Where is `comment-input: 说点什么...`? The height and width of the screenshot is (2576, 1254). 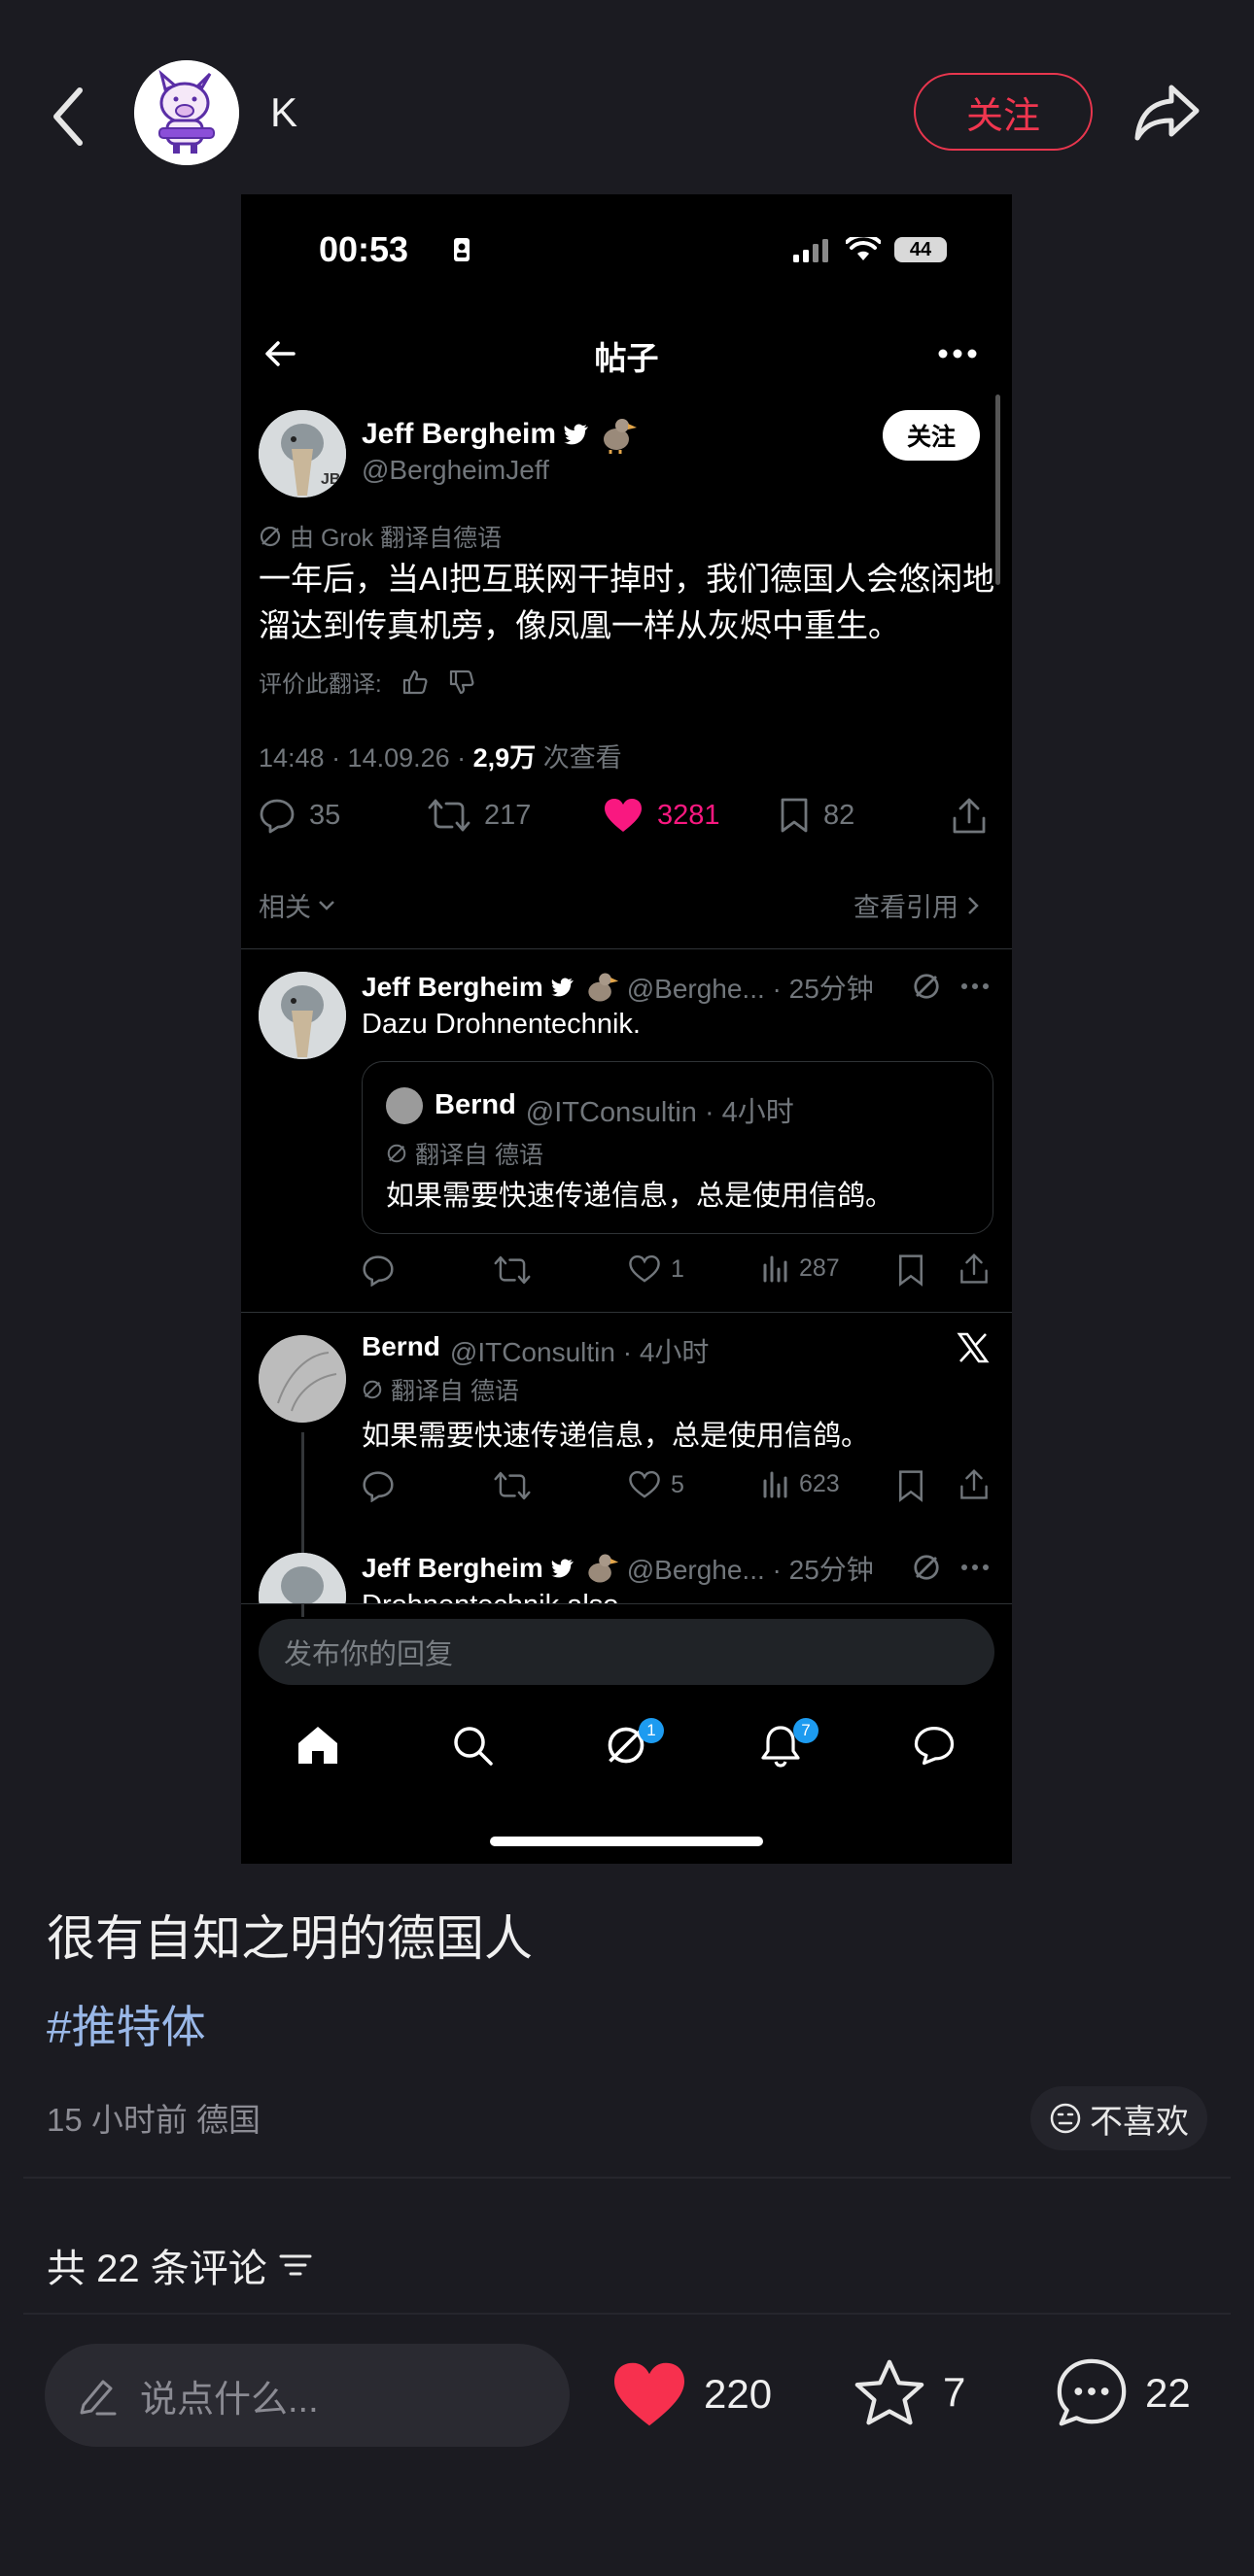 comment-input: 说点什么... is located at coordinates (307, 2395).